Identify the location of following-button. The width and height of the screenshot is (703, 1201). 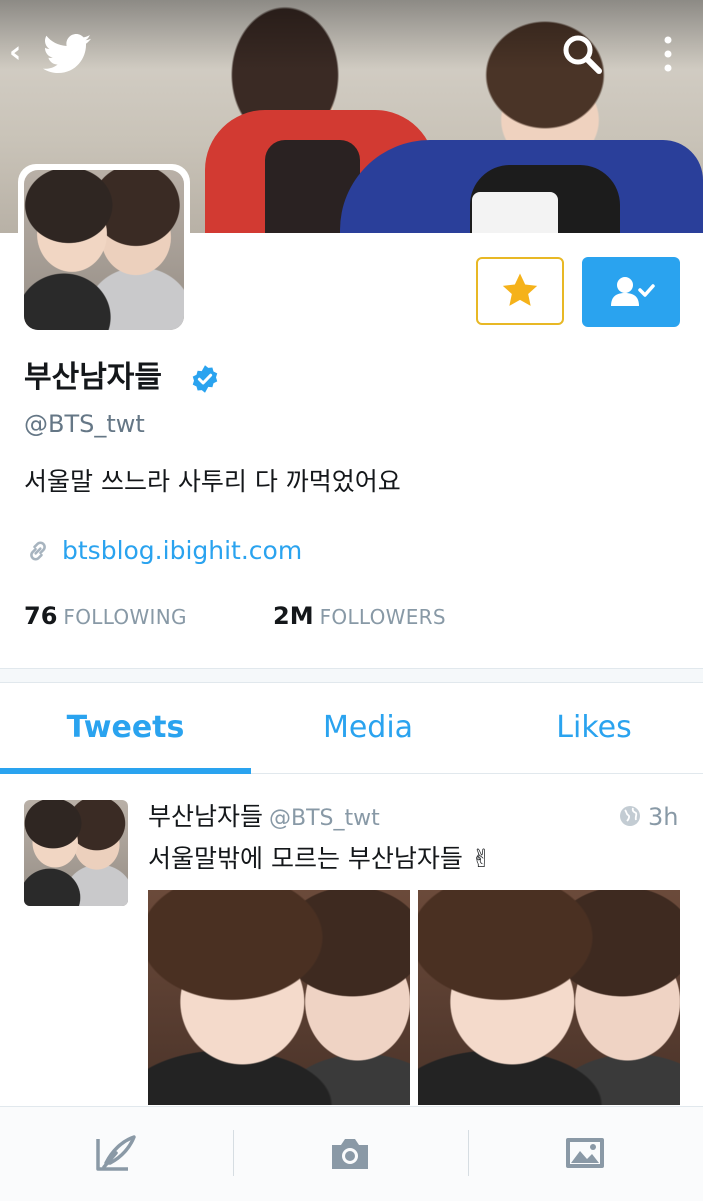
(631, 292).